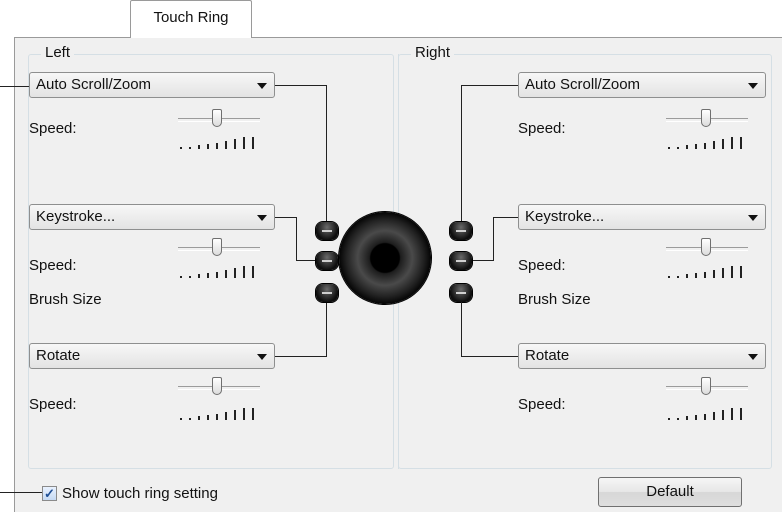  I want to click on right-middle-connector-v, so click(493, 239).